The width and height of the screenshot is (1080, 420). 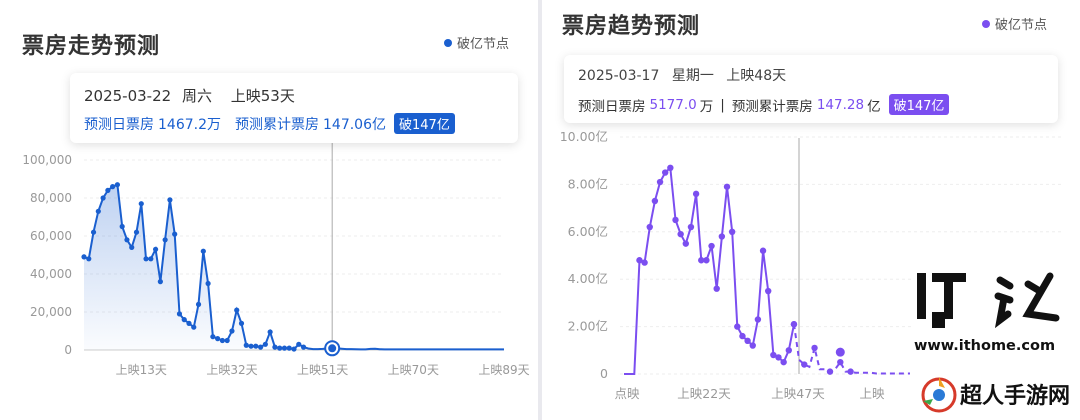 What do you see at coordinates (588, 183) in the screenshot?
I see `right-ytick-label: 8.00亿` at bounding box center [588, 183].